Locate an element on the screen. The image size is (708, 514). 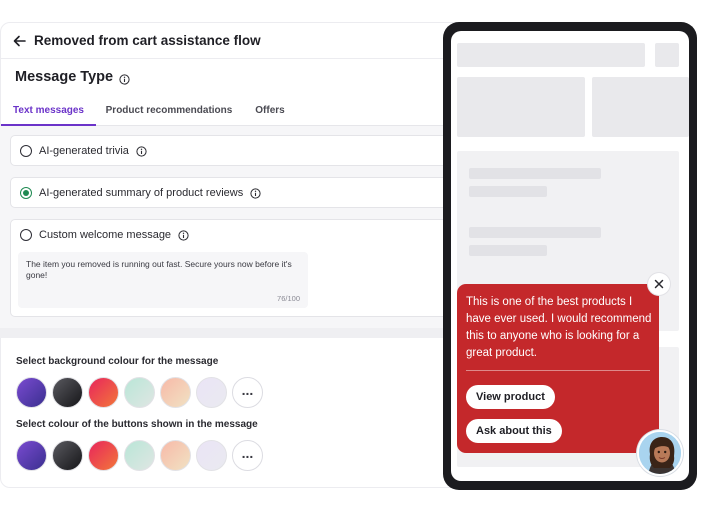
tab-product-recommendations: Product recommendations is located at coordinates (169, 110).